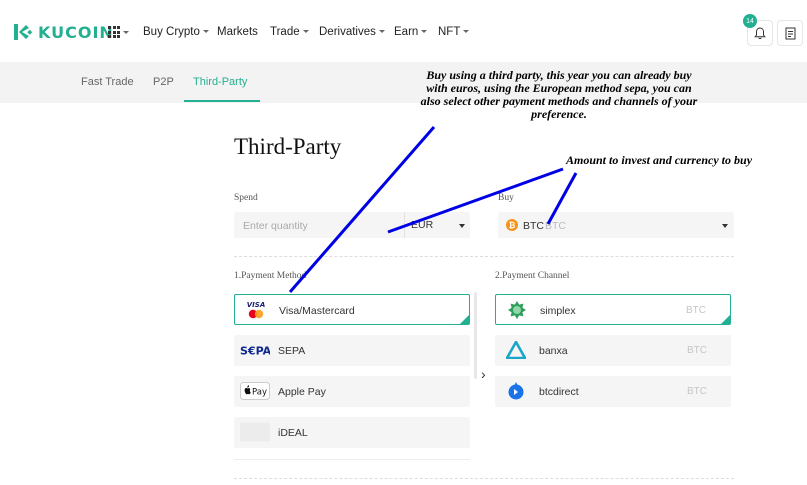 The image size is (807, 485). What do you see at coordinates (362, 209) in the screenshot?
I see `annotation-line-payment-method` at bounding box center [362, 209].